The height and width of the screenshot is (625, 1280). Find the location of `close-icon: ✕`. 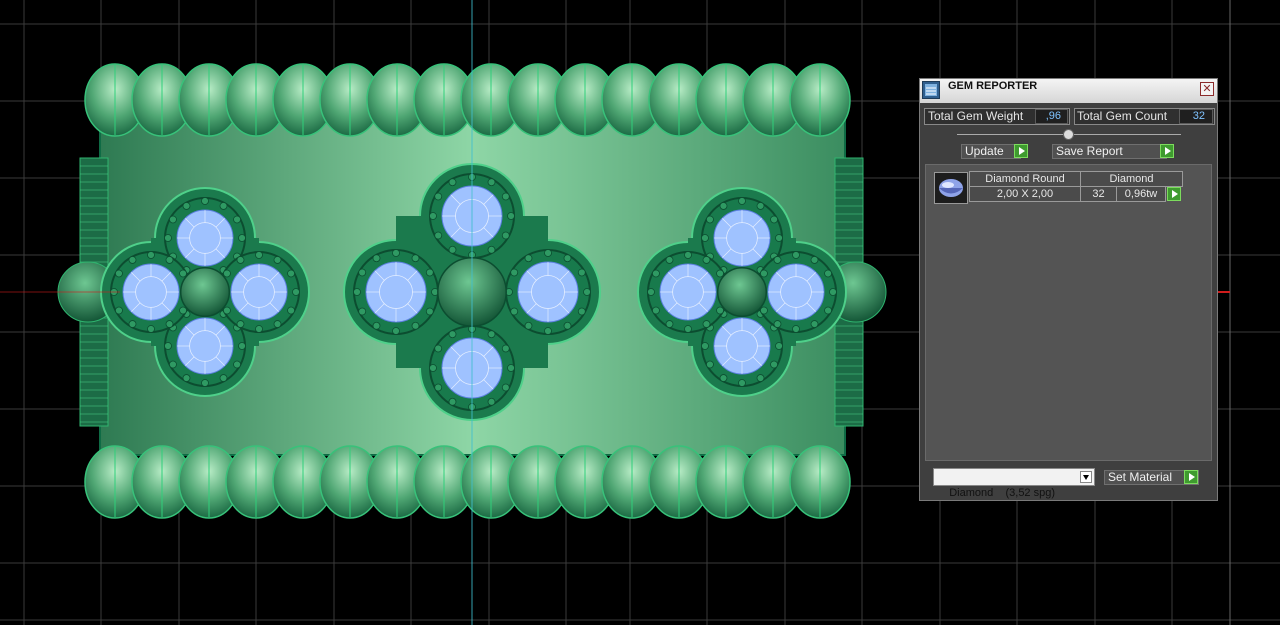

close-icon: ✕ is located at coordinates (1207, 89).